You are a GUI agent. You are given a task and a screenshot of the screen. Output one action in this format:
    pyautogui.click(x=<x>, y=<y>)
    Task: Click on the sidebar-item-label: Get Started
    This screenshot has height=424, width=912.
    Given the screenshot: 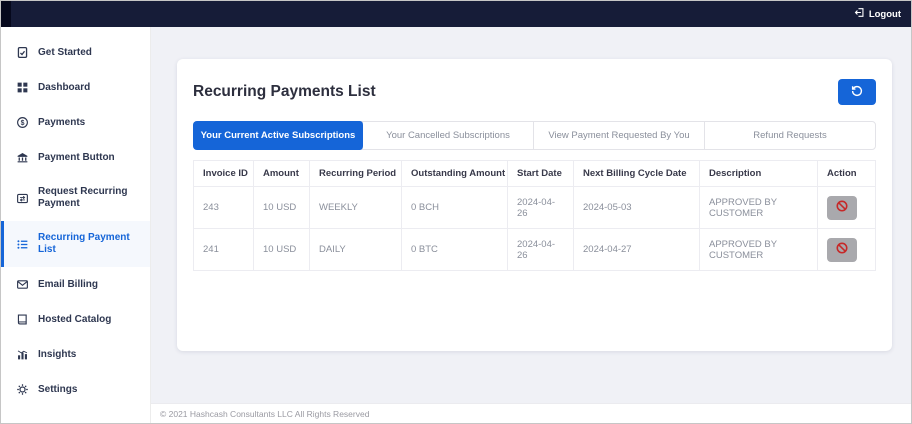 What is the action you would take?
    pyautogui.click(x=65, y=52)
    